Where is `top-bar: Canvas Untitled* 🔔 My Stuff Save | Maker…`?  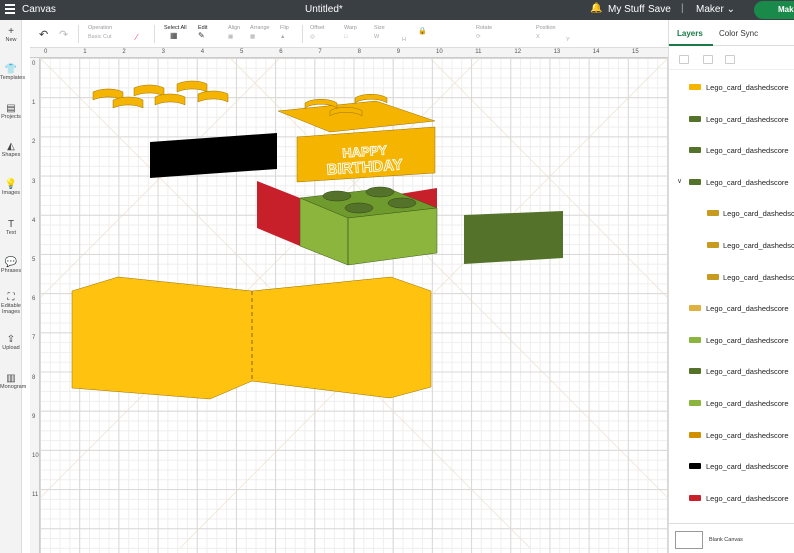
top-bar: Canvas Untitled* 🔔 My Stuff Save | Maker… is located at coordinates (397, 10).